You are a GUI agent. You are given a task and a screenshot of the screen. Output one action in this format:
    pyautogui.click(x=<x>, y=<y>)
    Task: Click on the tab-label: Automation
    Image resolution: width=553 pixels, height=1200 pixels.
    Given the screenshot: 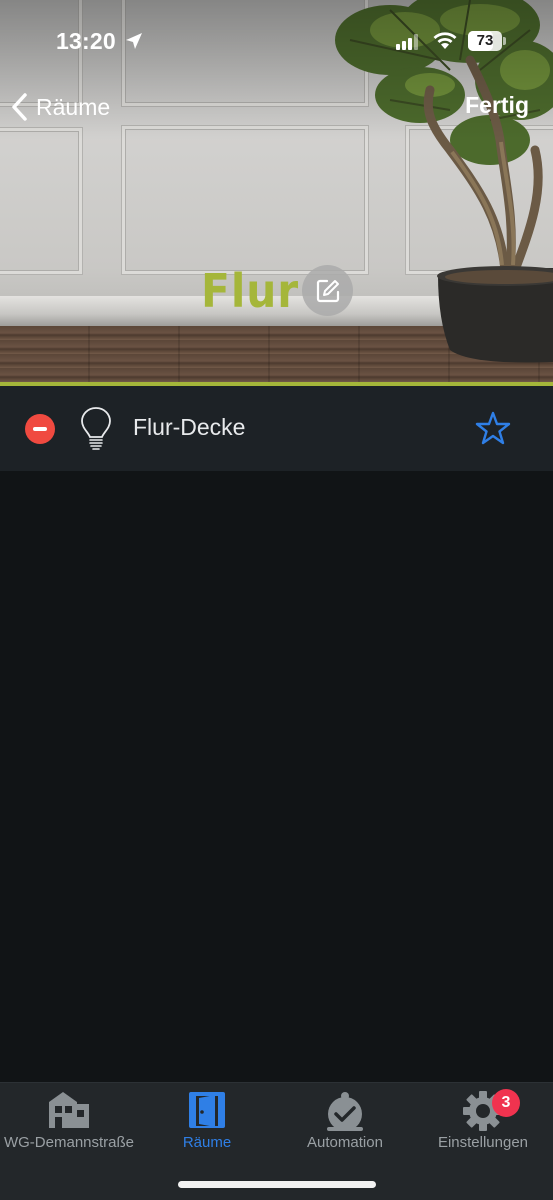 What is the action you would take?
    pyautogui.click(x=345, y=1142)
    